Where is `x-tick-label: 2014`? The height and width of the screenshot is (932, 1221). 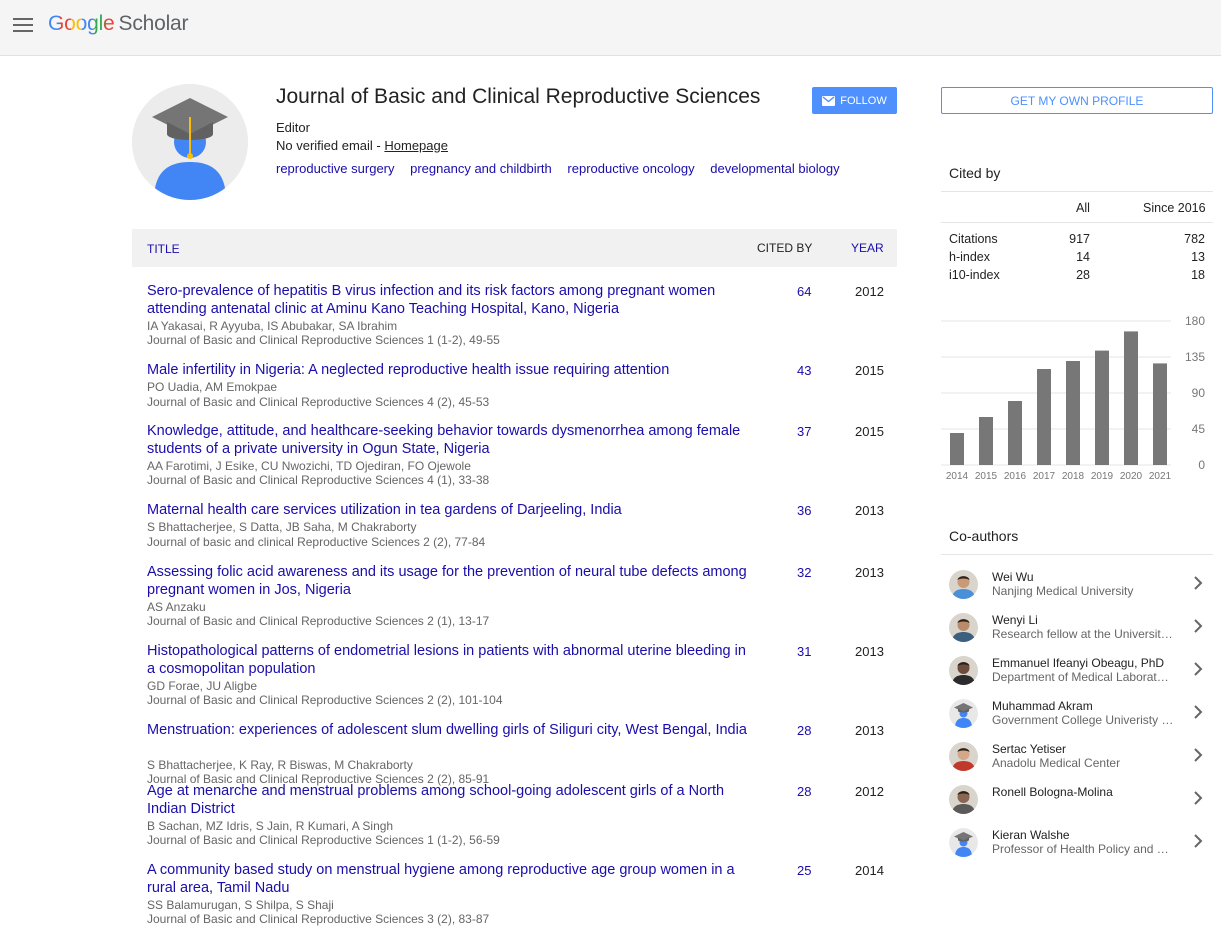
x-tick-label: 2014 is located at coordinates (957, 476).